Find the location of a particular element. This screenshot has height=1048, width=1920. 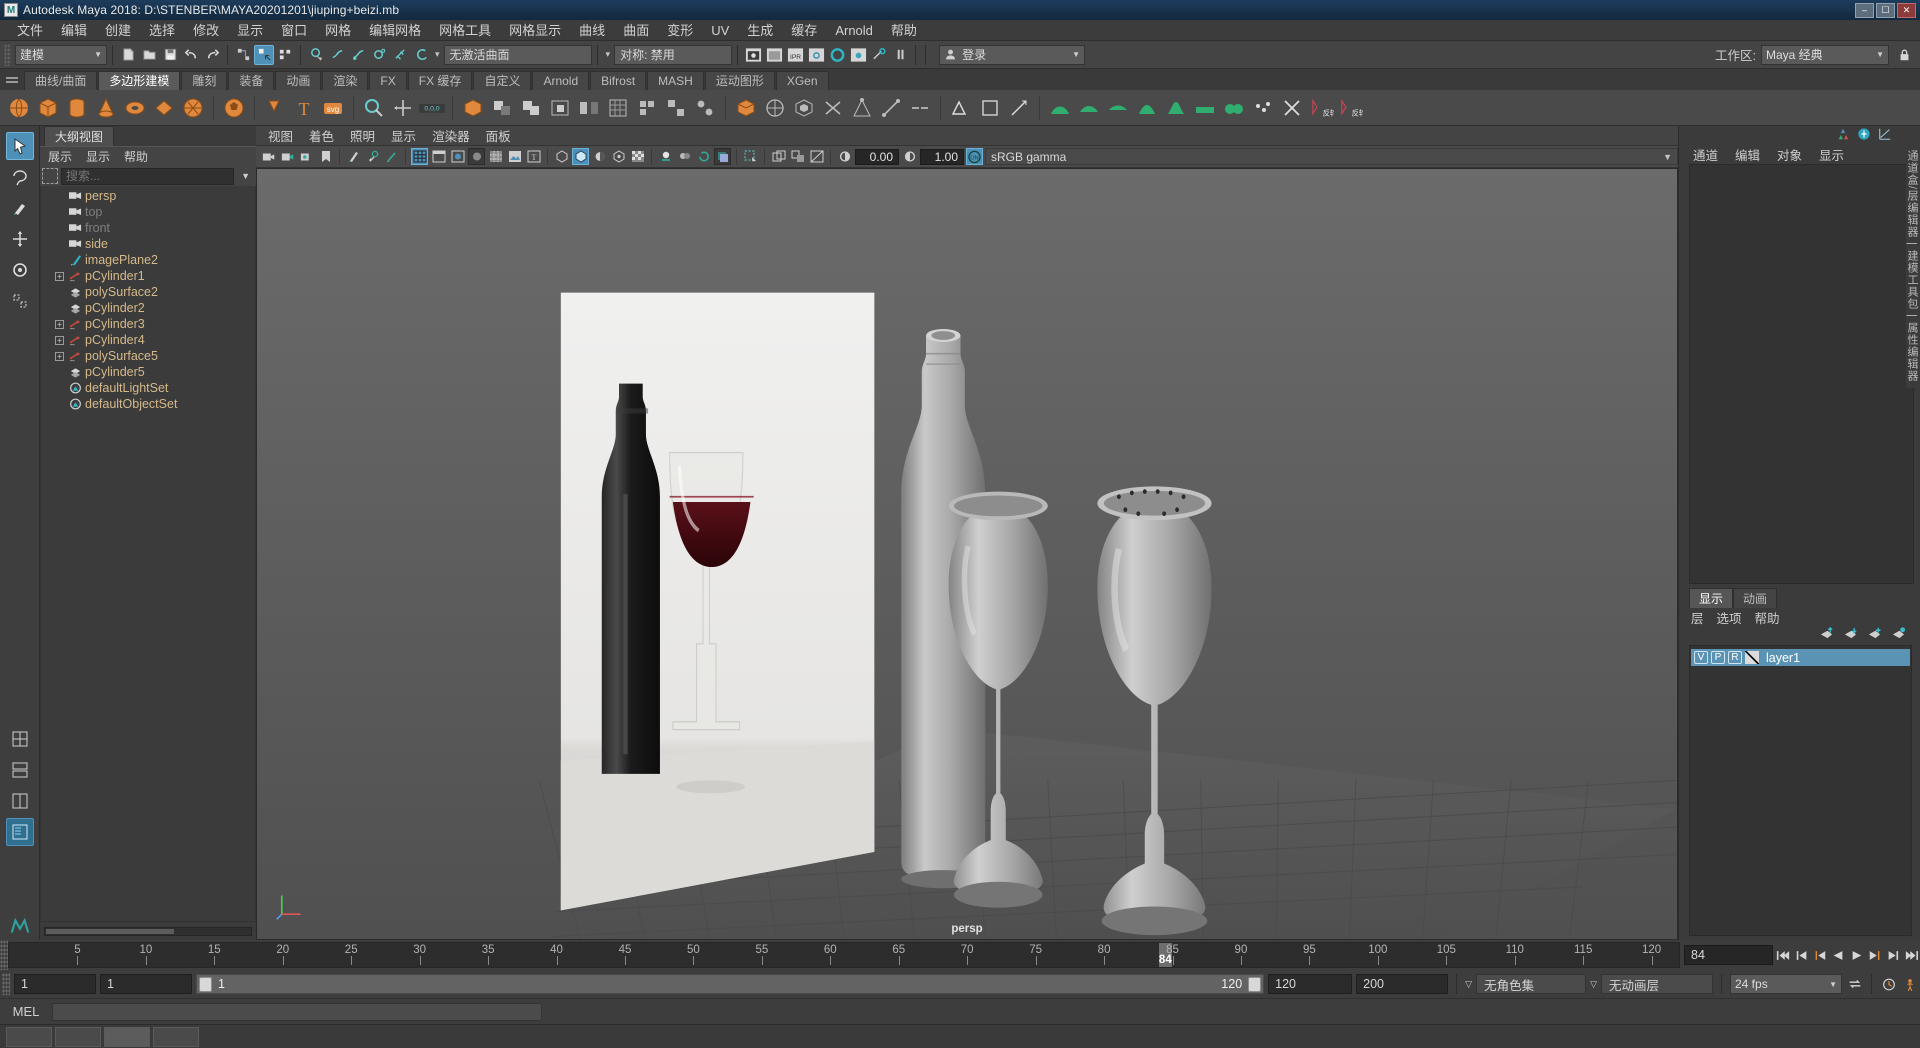

new-scene-button is located at coordinates (128, 55).